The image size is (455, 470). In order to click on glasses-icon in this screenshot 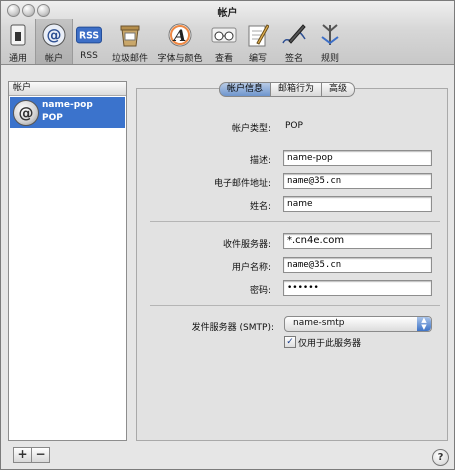, I will do `click(224, 35)`.